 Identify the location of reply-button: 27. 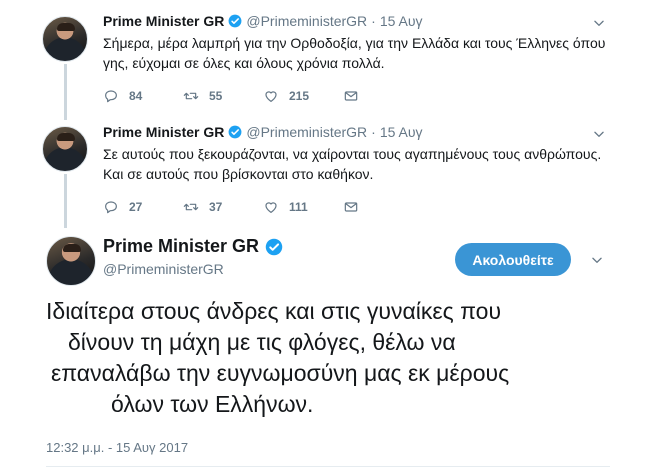
(143, 207).